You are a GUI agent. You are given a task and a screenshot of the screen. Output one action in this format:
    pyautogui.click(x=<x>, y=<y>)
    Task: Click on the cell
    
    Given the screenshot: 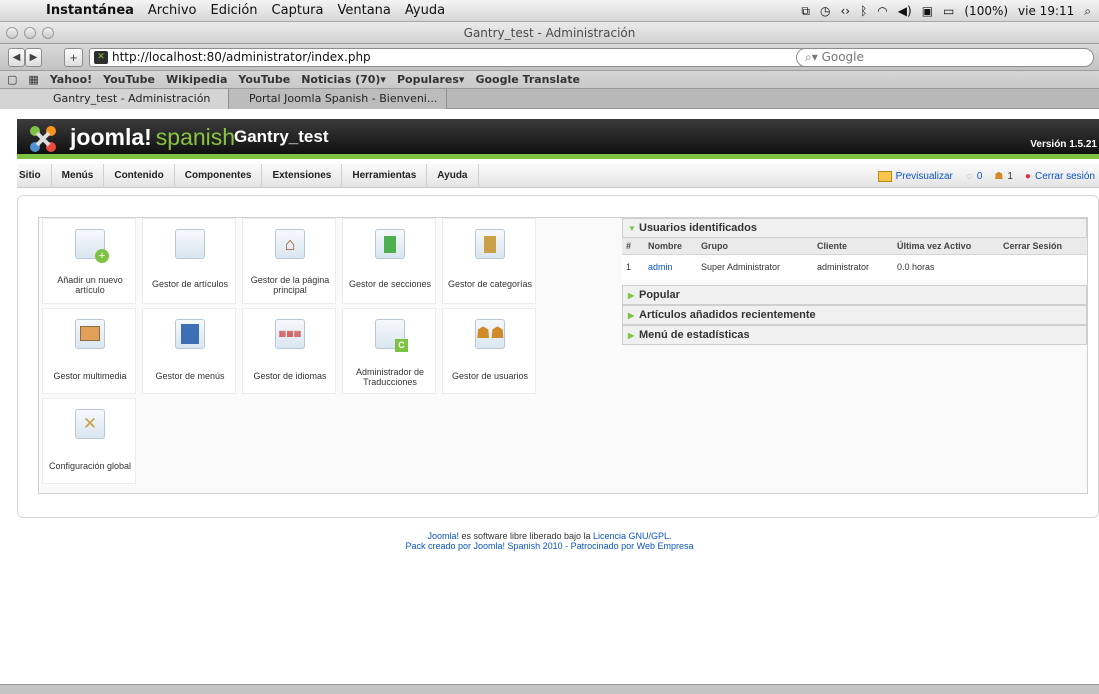 What is the action you would take?
    pyautogui.click(x=1043, y=267)
    